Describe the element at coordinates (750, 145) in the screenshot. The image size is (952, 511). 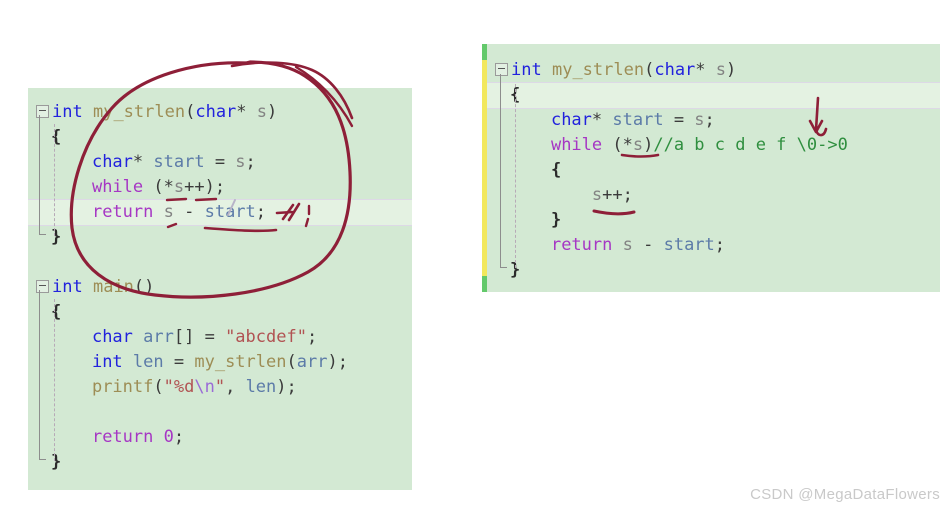
I see `code-token: //a b c d e f \0->0` at that location.